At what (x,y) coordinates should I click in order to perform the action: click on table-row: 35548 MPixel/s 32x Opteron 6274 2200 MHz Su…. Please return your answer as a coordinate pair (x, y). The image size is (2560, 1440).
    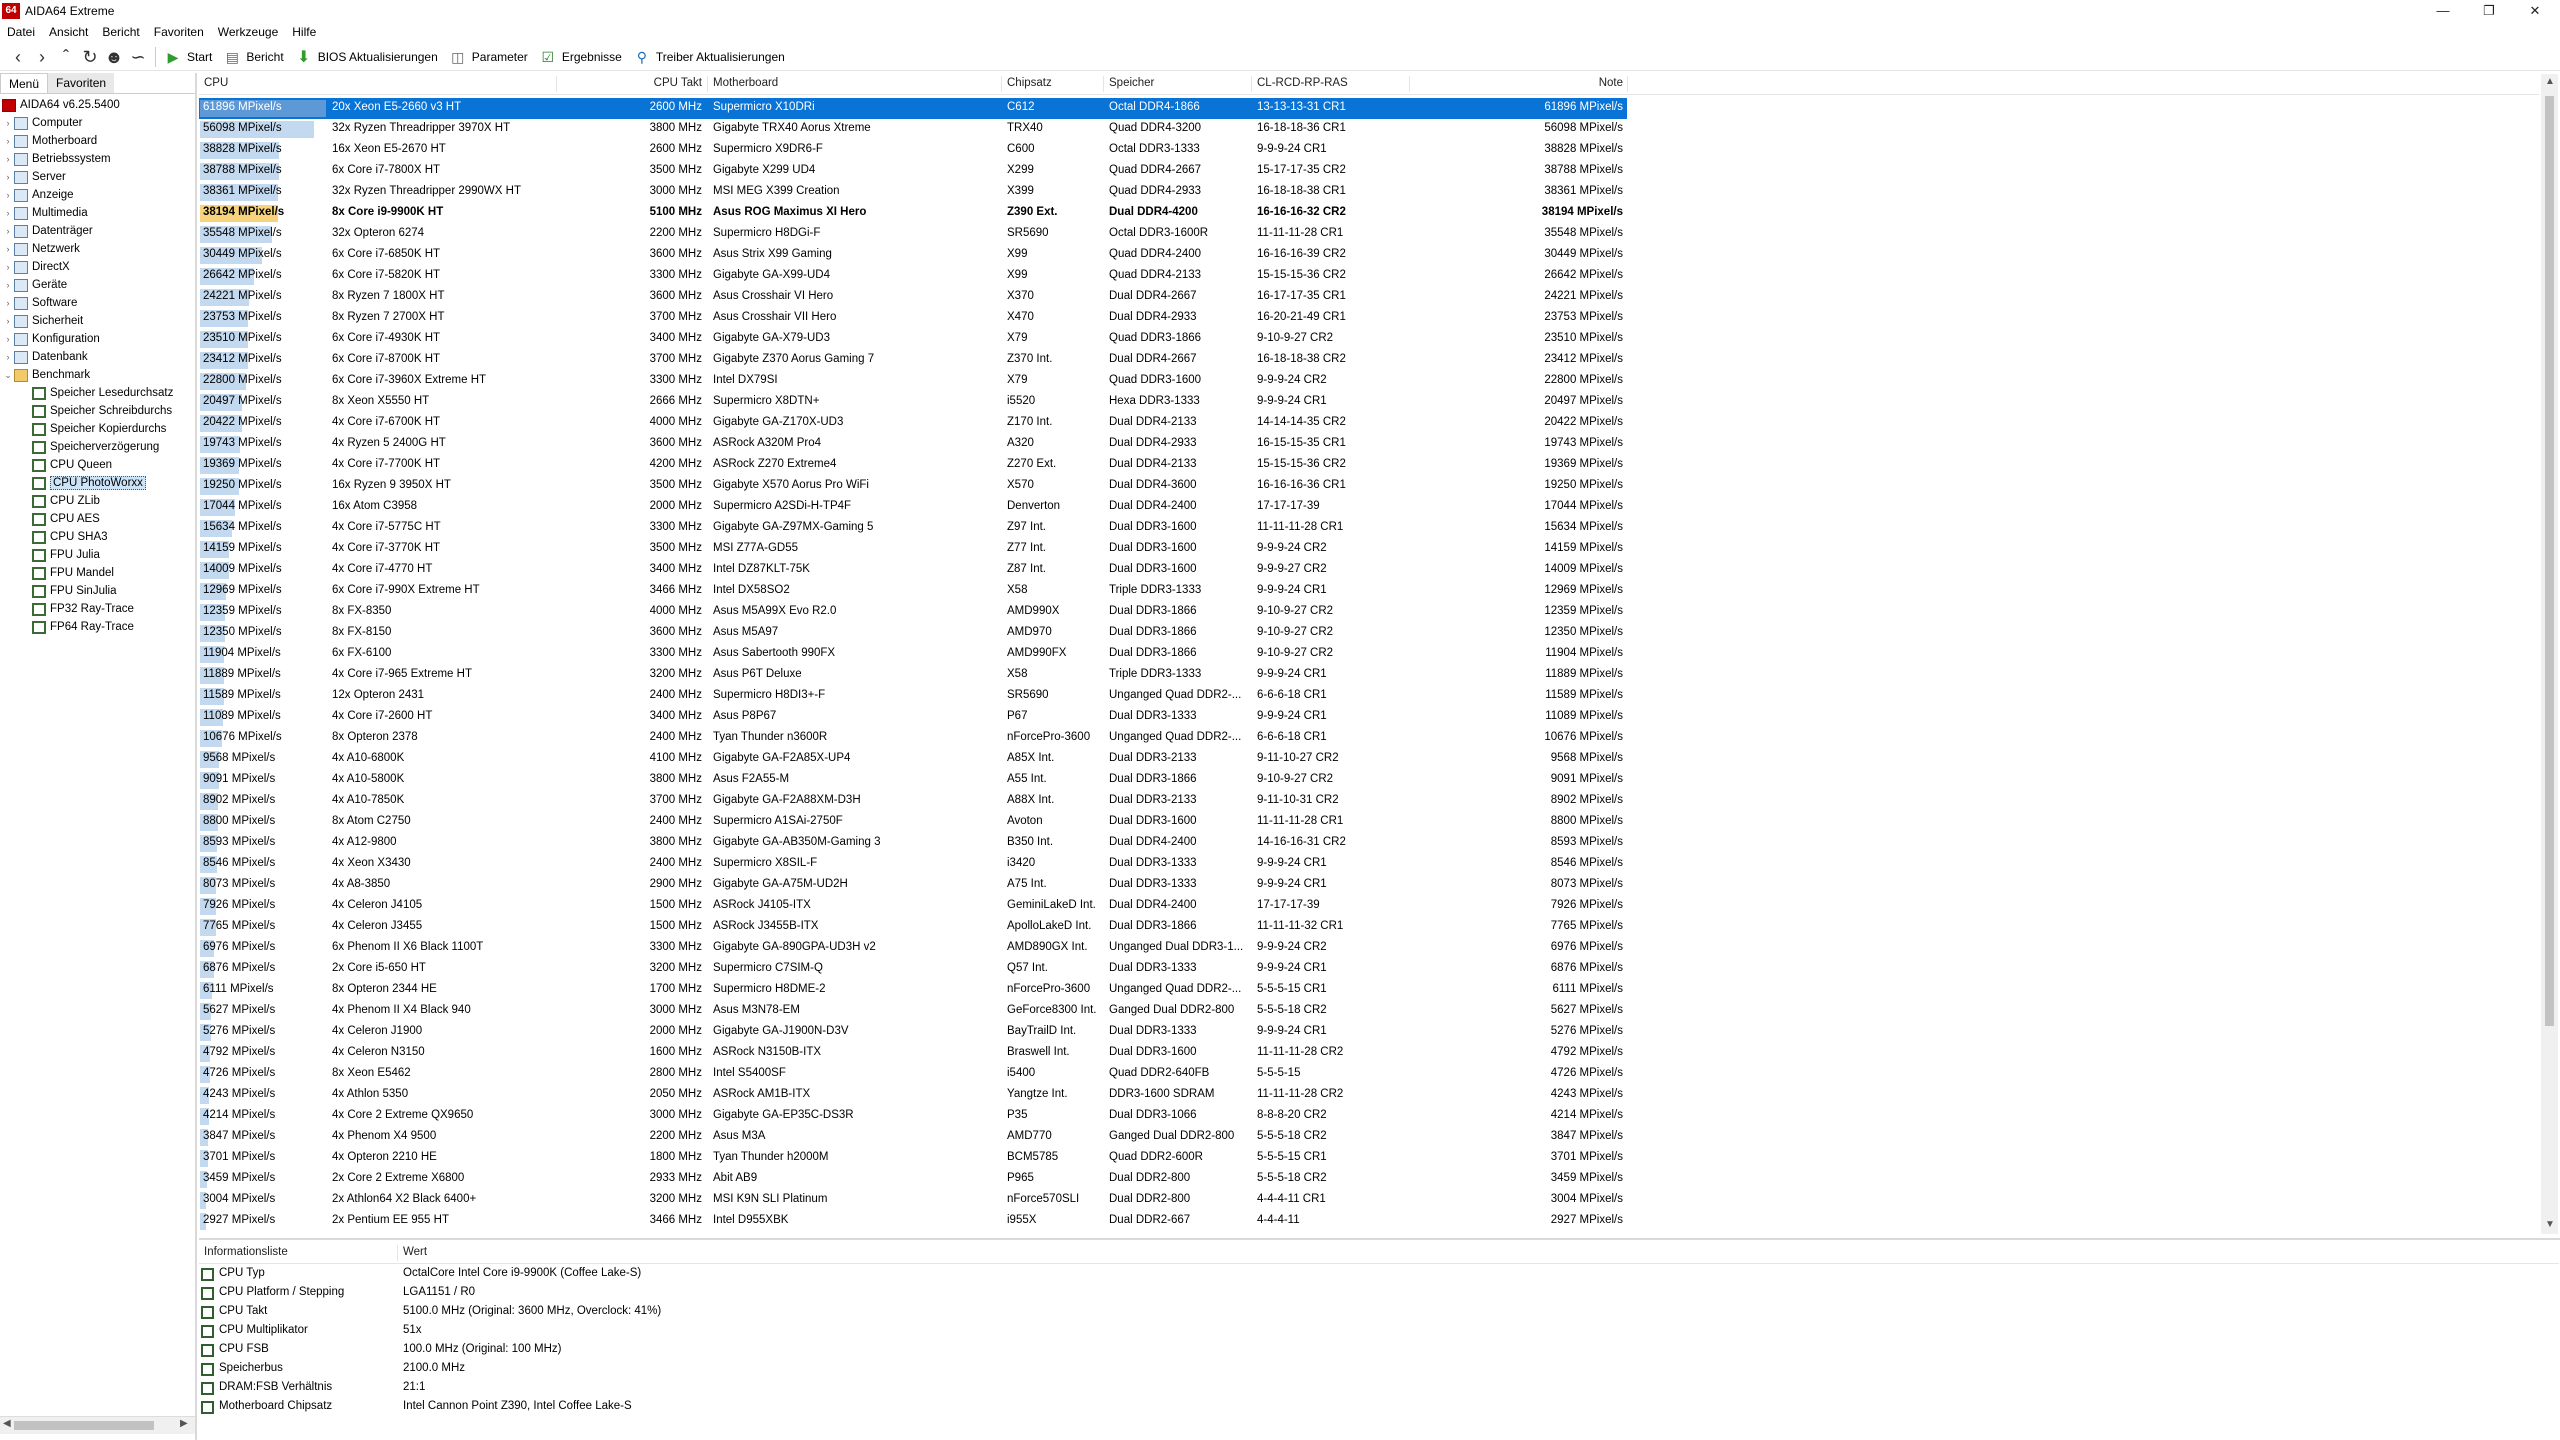
    Looking at the image, I should click on (1369, 234).